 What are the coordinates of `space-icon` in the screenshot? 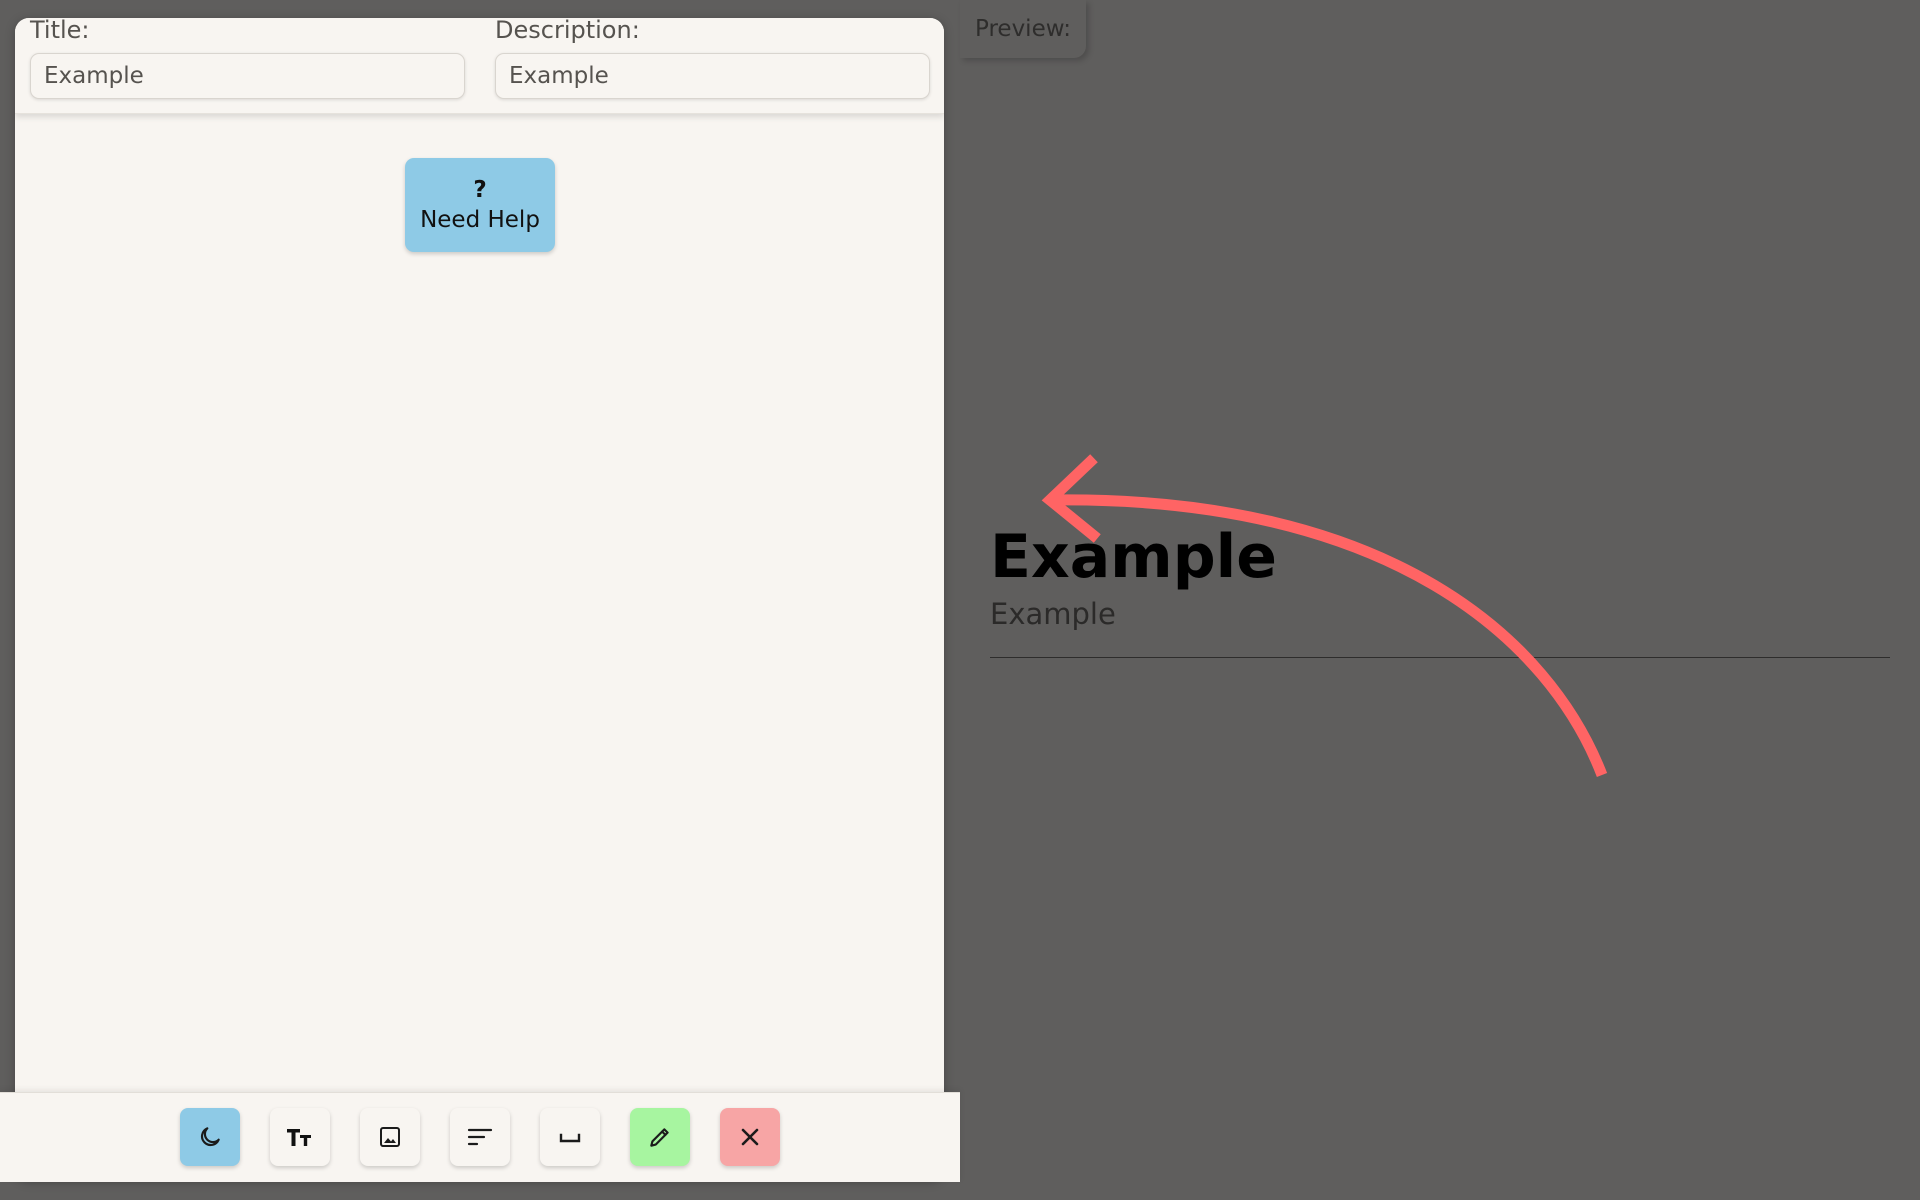 It's located at (570, 1137).